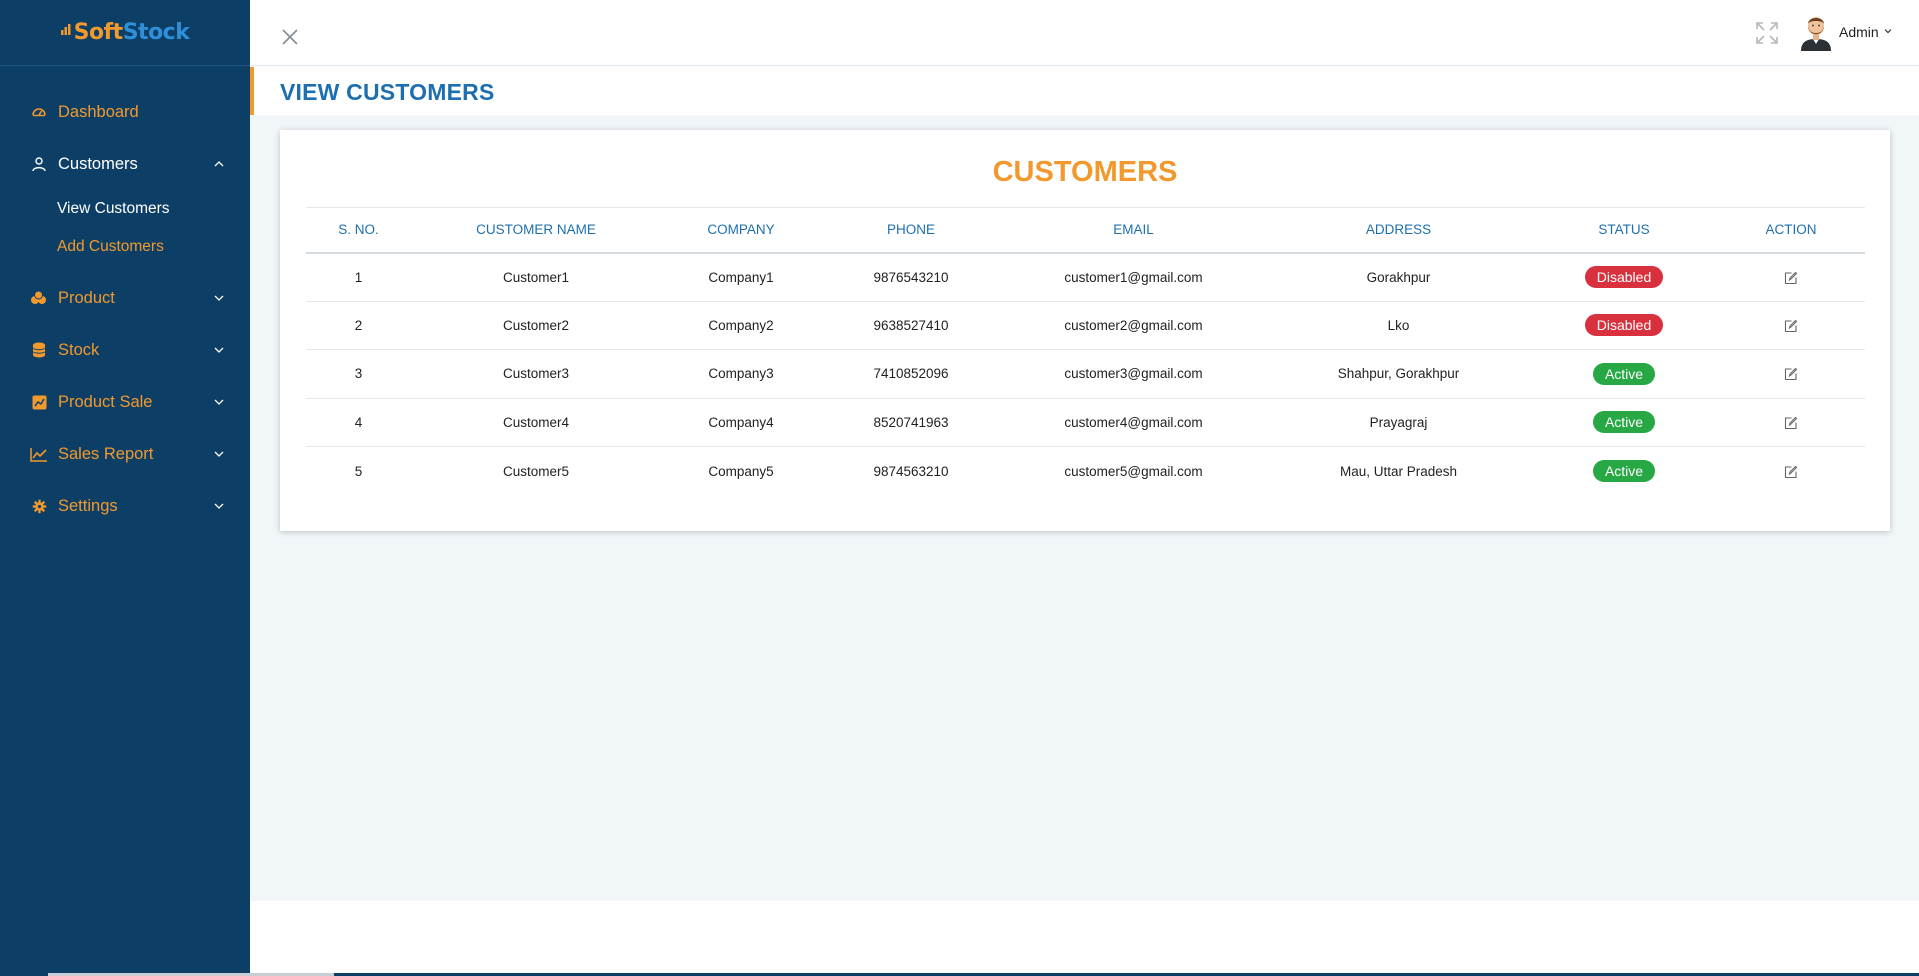 This screenshot has width=1919, height=976. What do you see at coordinates (387, 92) in the screenshot?
I see `page-title: VIEW CUSTOMERS` at bounding box center [387, 92].